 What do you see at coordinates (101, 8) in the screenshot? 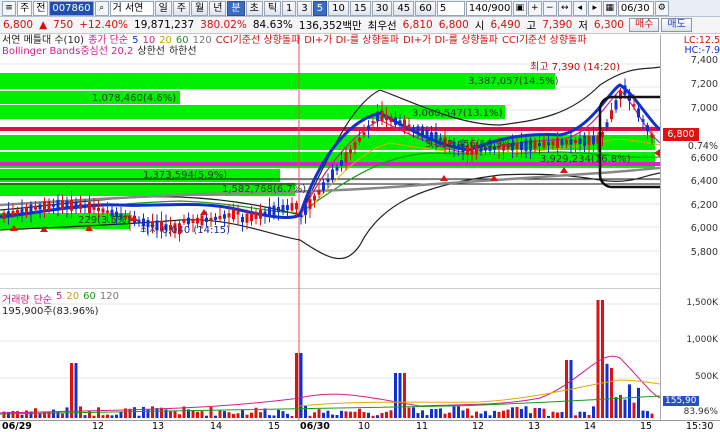
I see `search-icon: ⌕` at bounding box center [101, 8].